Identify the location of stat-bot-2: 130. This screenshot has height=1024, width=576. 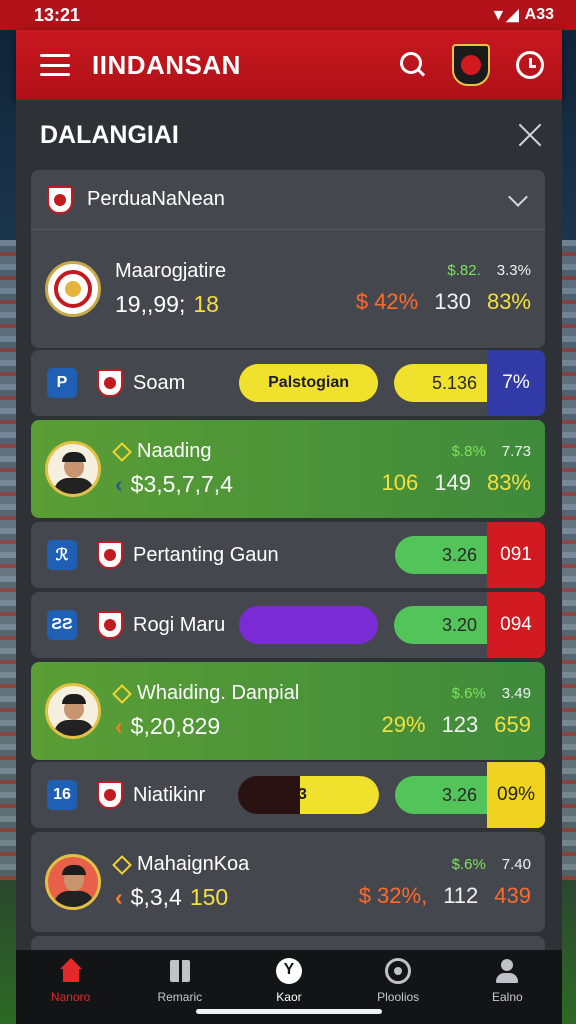
(452, 301).